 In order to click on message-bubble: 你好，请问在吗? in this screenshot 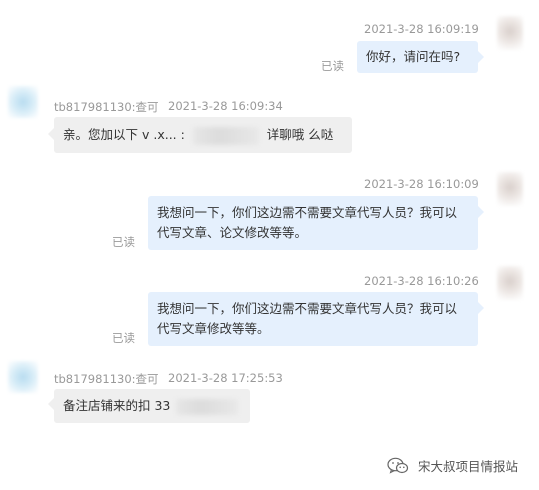, I will do `click(417, 57)`.